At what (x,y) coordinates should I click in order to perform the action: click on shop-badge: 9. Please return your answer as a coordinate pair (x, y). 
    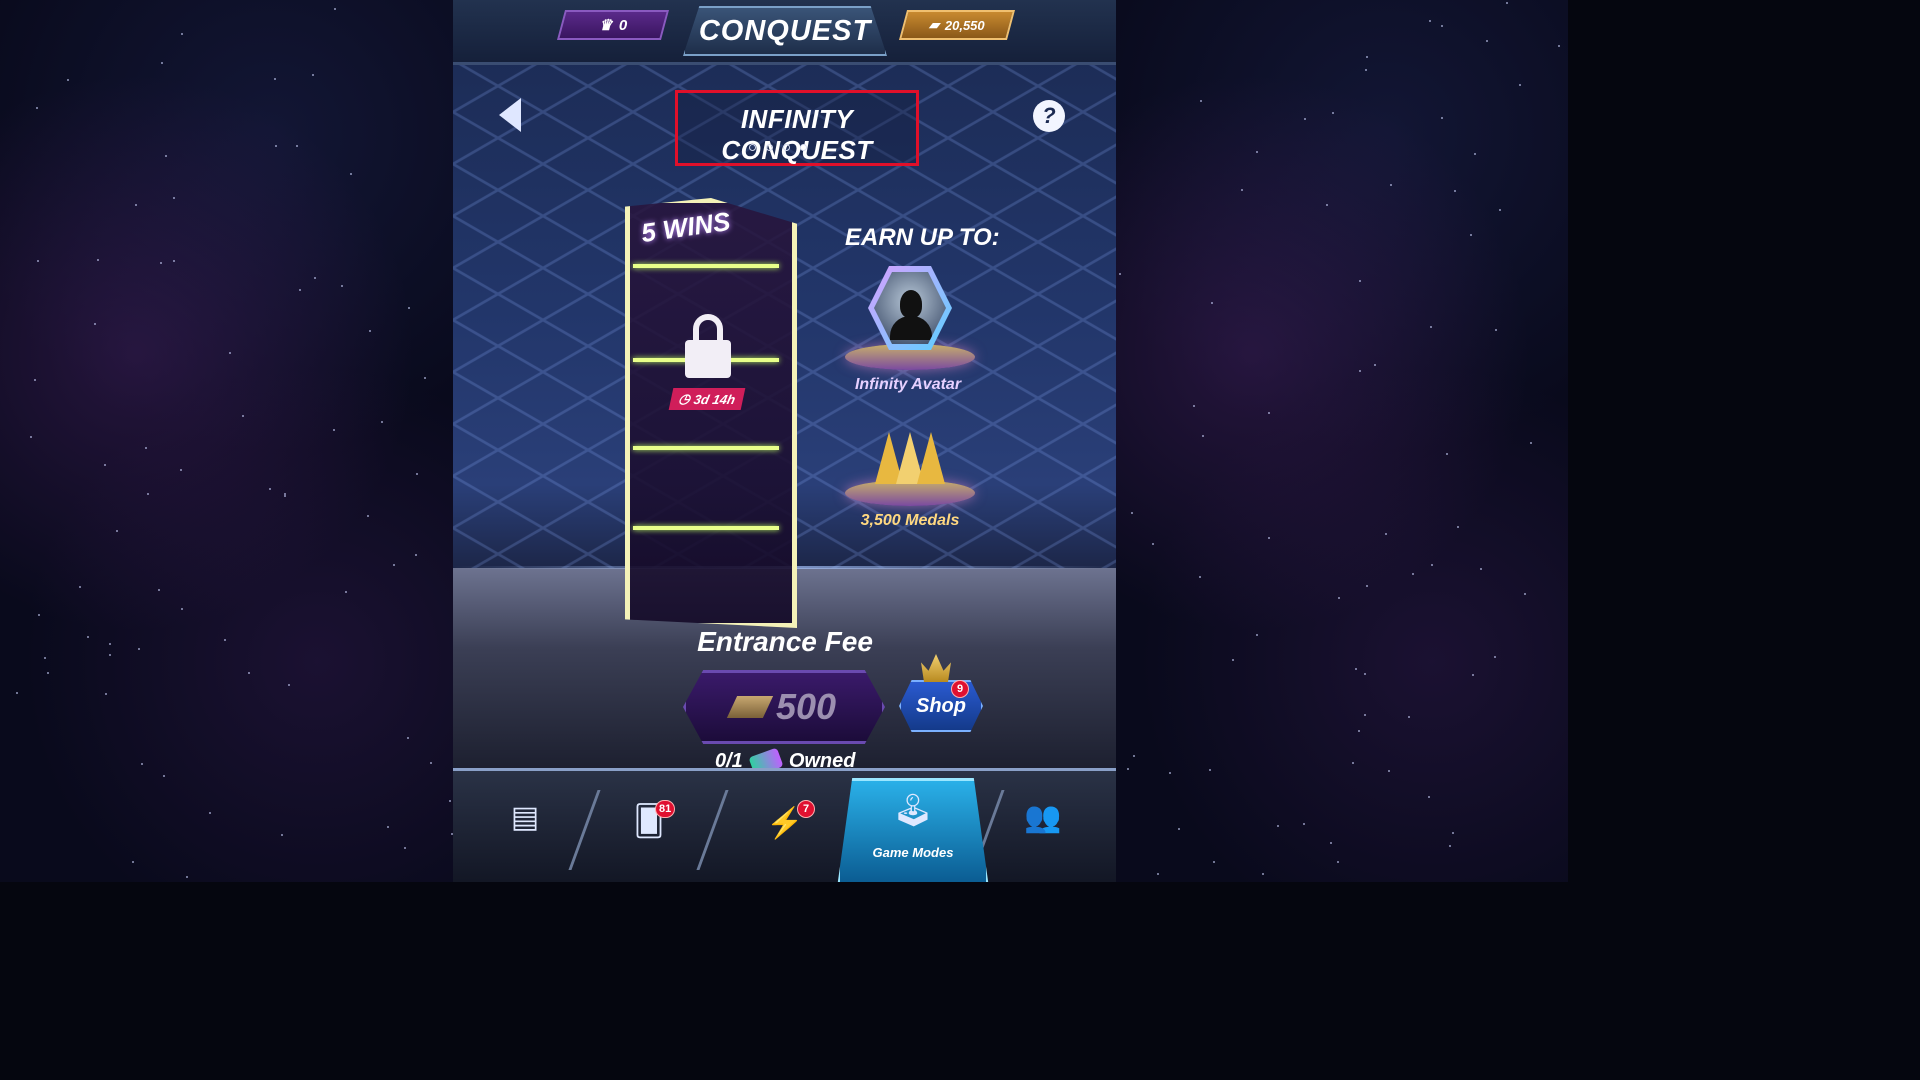
    Looking at the image, I should click on (960, 689).